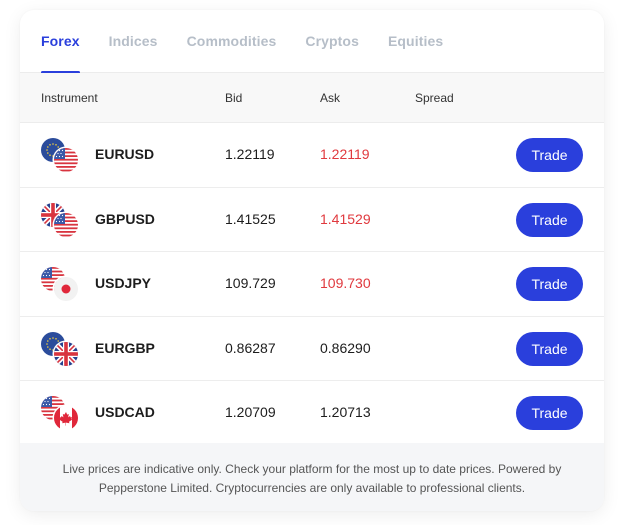 This screenshot has width=631, height=525. Describe the element at coordinates (250, 154) in the screenshot. I see `bid-price: 1.22119` at that location.